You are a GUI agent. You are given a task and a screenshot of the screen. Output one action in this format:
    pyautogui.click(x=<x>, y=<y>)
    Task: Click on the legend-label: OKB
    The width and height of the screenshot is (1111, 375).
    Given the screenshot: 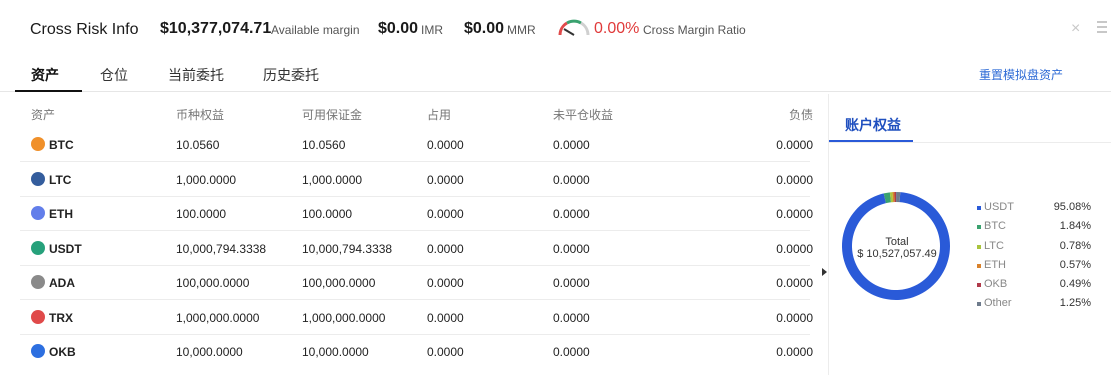 What is the action you would take?
    pyautogui.click(x=996, y=284)
    